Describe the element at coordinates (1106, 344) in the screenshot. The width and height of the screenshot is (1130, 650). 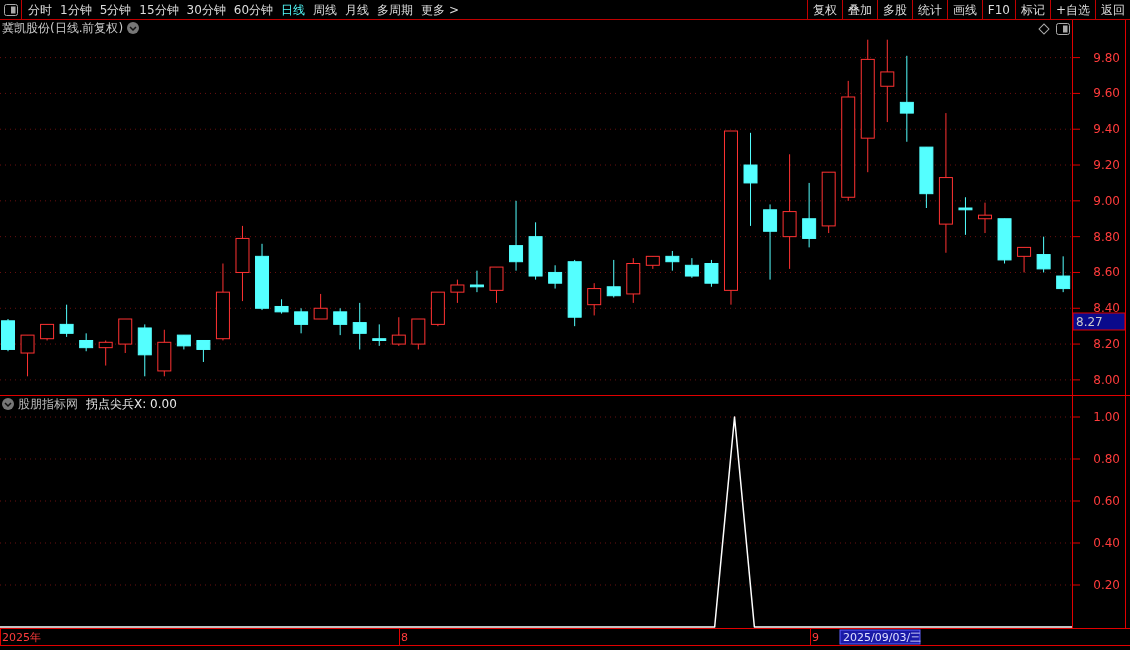
I see `price-tick-label: 8.20` at that location.